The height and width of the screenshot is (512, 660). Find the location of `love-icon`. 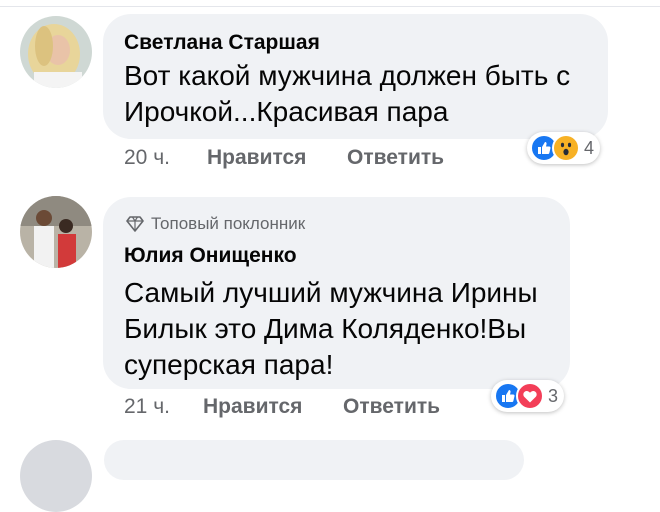

love-icon is located at coordinates (530, 396).